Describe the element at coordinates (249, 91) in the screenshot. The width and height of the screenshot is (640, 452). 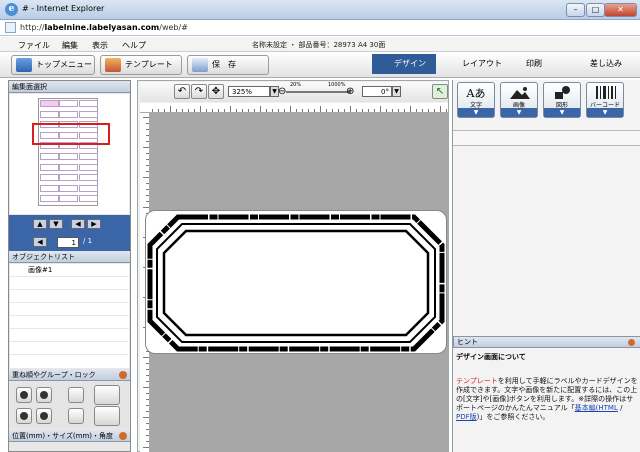
I see `zoom-select: 325%` at that location.